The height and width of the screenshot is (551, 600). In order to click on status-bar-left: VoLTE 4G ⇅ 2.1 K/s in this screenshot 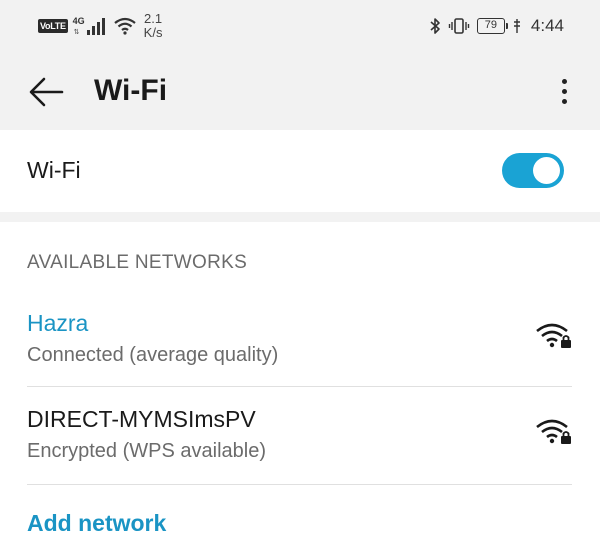, I will do `click(100, 26)`.